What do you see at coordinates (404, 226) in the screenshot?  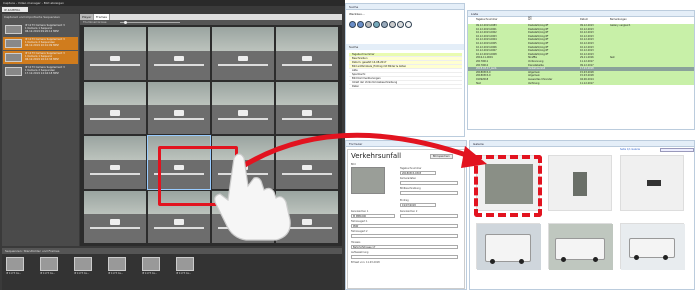 I see `vehicle1-field: PKW` at bounding box center [404, 226].